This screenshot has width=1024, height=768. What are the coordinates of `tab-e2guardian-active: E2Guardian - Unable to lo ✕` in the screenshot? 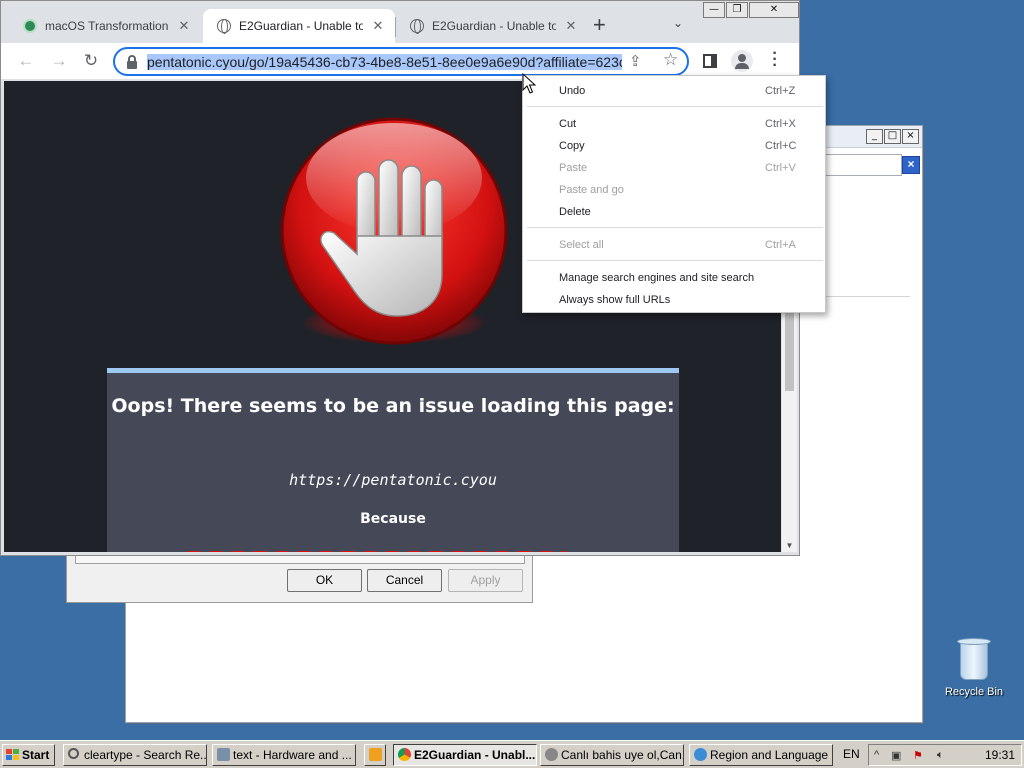 It's located at (299, 26).